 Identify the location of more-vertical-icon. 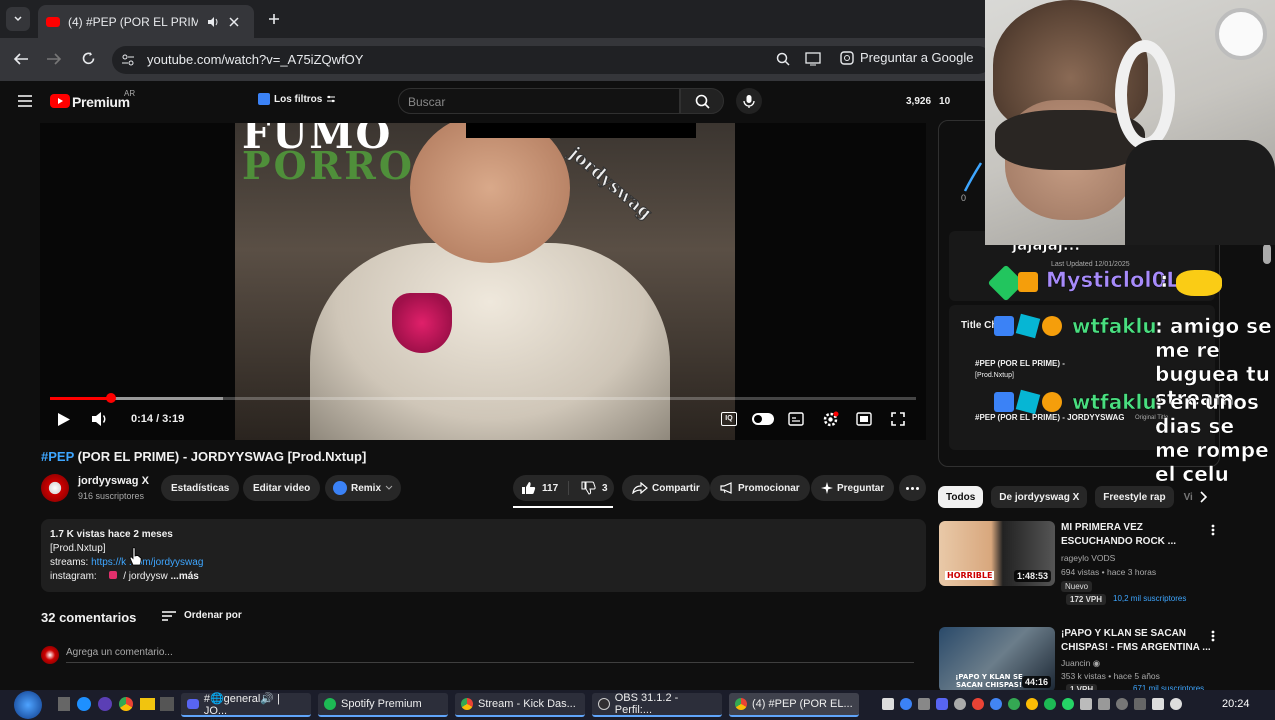
(1213, 530).